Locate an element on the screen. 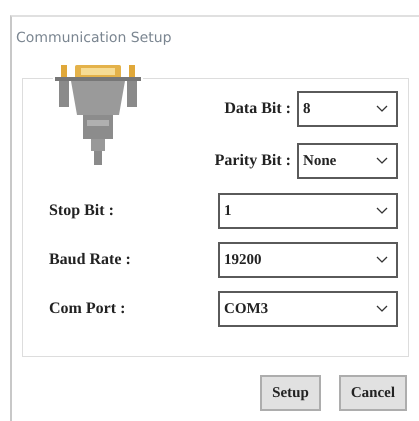 This screenshot has height=421, width=419. dropdown: COM3 is located at coordinates (308, 309).